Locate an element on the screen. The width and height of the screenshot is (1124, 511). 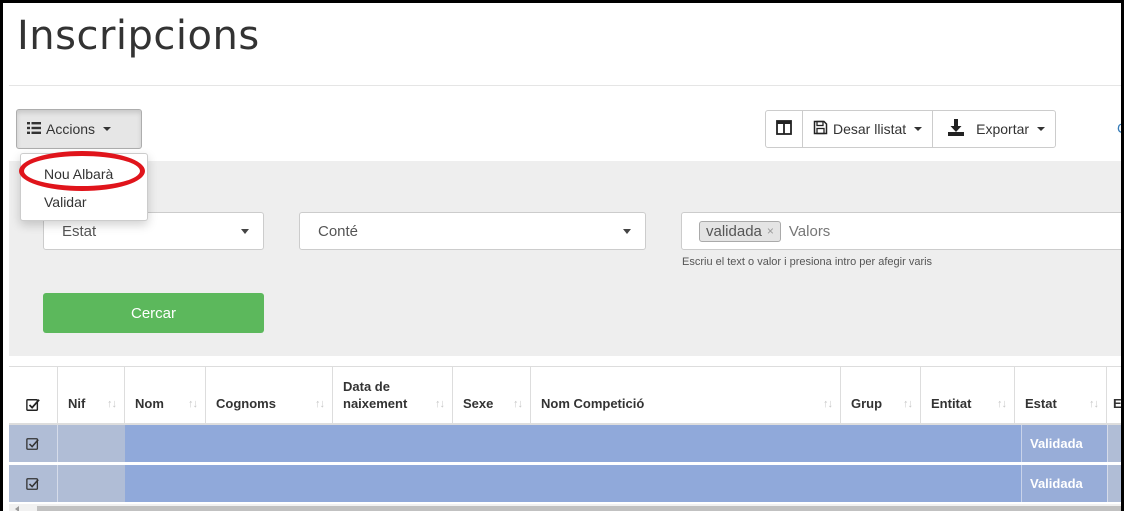
column-header-clipped: En is located at coordinates (1114, 395).